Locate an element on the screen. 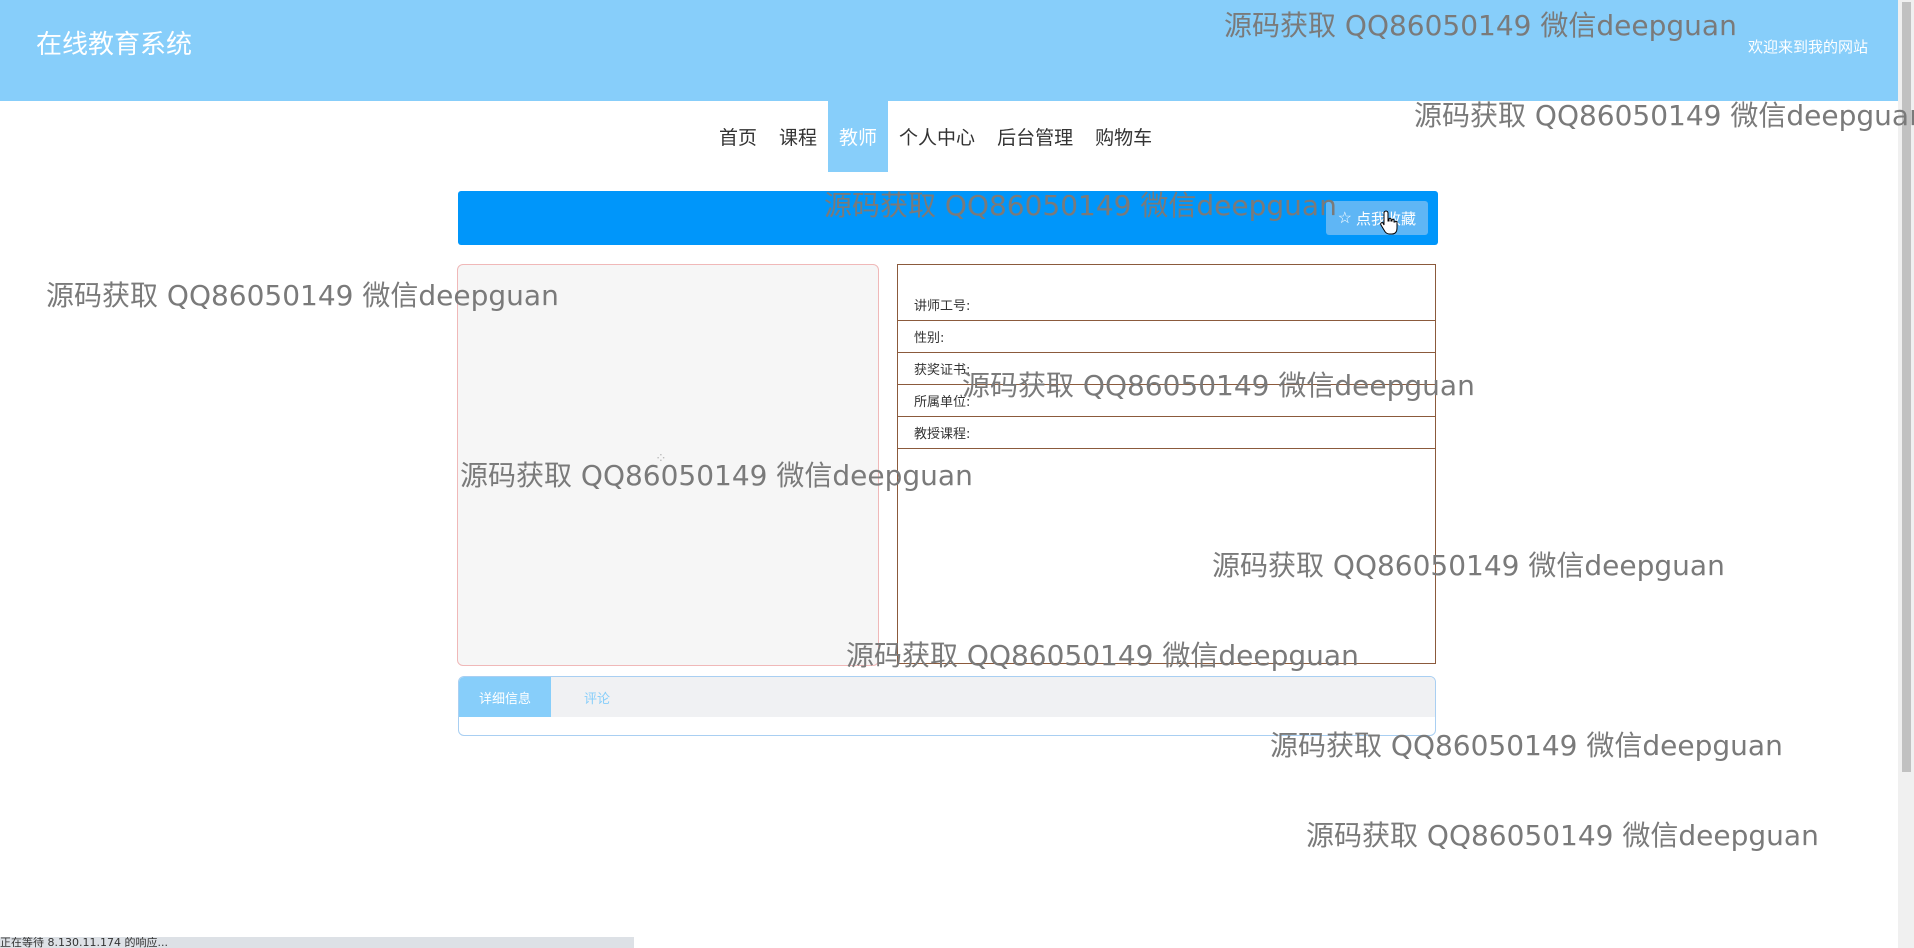  info-label: 讲师工号: is located at coordinates (942, 306).